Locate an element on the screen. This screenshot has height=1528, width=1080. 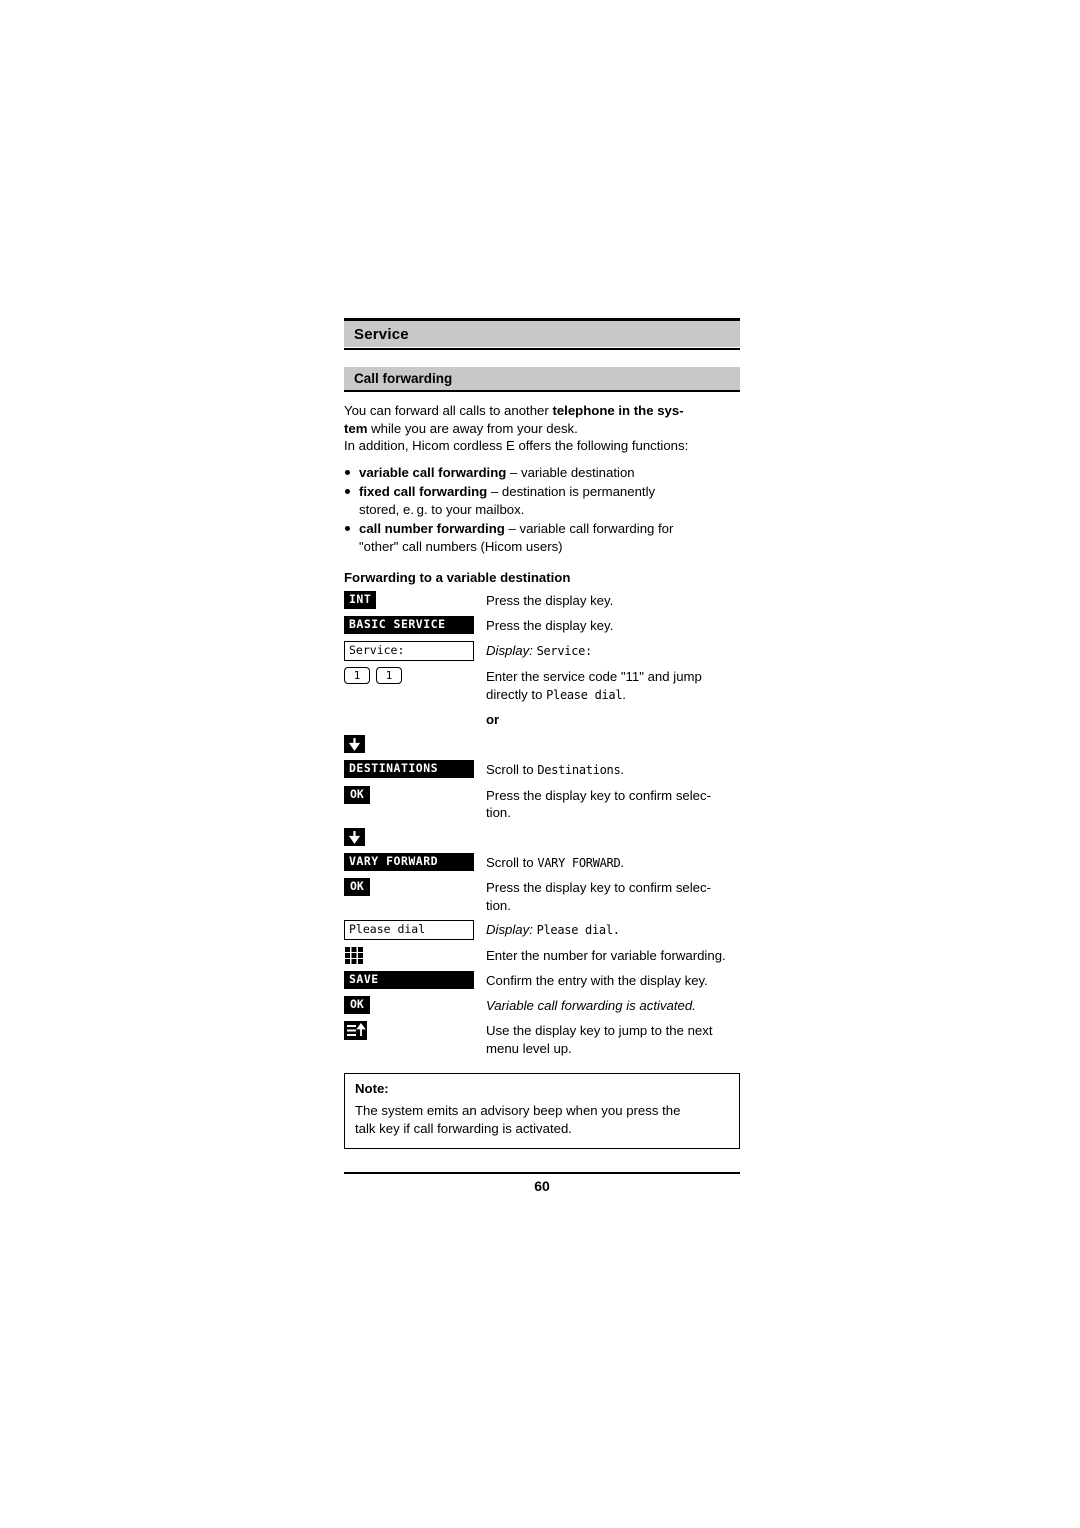
menu-level-up-icon is located at coordinates (355, 1030).